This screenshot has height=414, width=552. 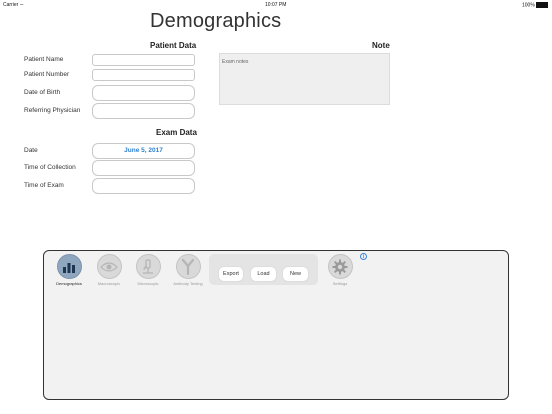 I want to click on tool-demographics-label: Demographics, so click(x=69, y=283).